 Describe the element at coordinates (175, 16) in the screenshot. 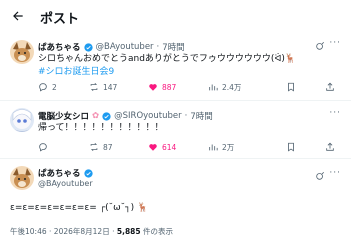

I see `top-bar: ポスト` at that location.